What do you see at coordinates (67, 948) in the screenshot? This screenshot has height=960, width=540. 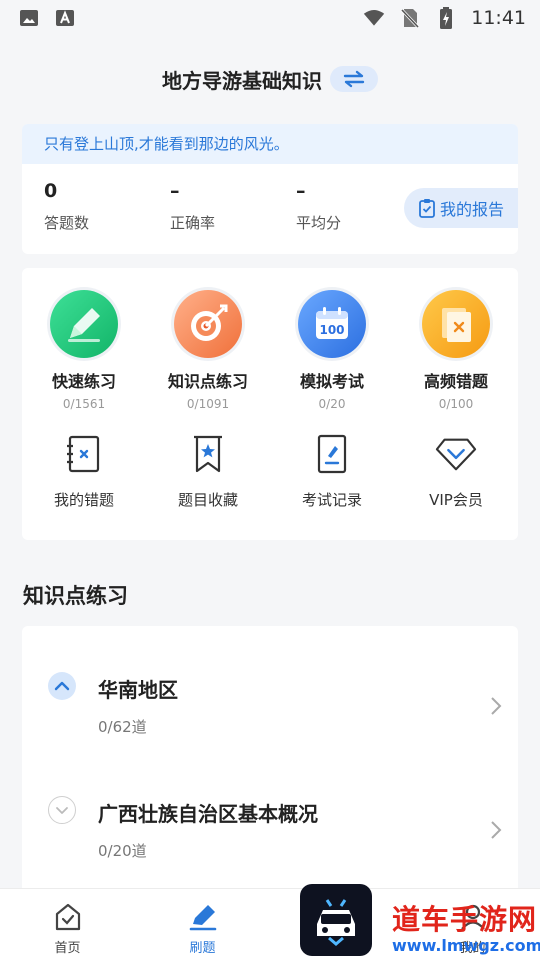 I see `tab-label: 首页` at bounding box center [67, 948].